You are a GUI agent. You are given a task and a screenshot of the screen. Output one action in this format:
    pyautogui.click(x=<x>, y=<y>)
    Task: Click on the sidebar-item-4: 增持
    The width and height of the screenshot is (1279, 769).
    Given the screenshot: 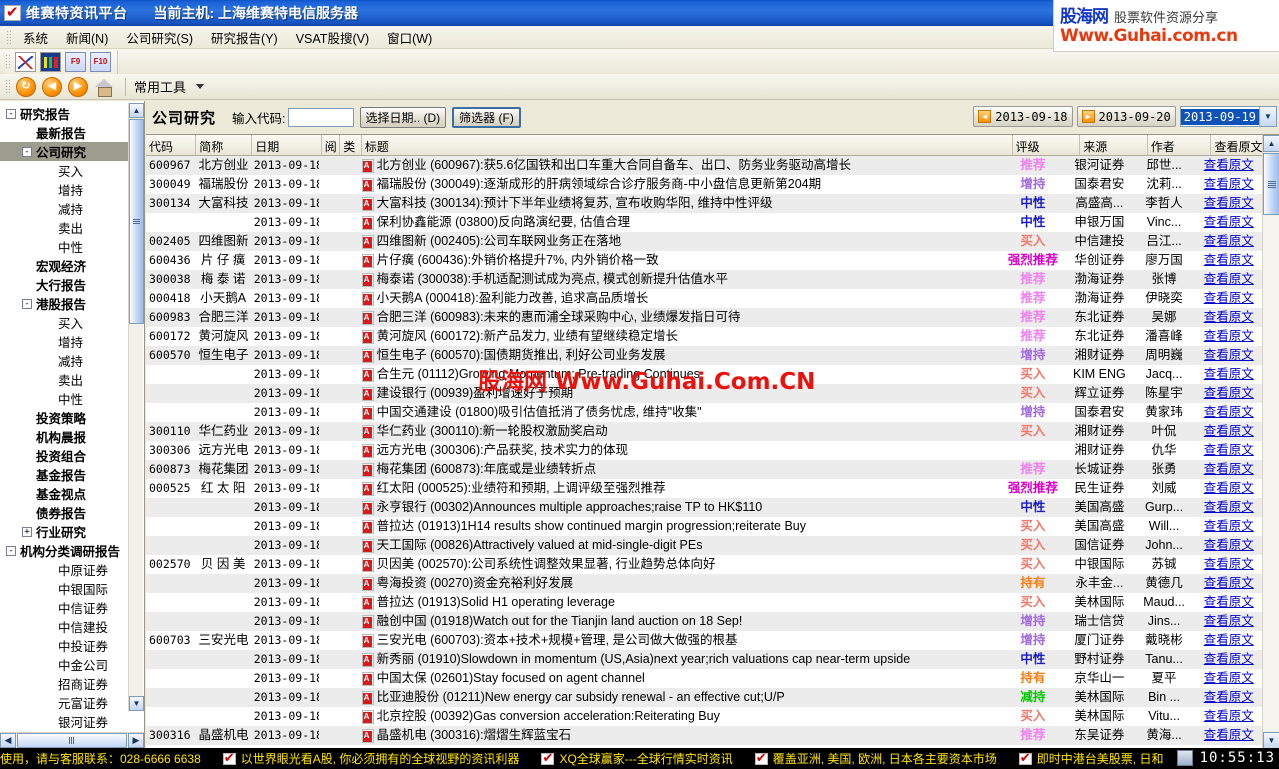 What is the action you would take?
    pyautogui.click(x=72, y=189)
    